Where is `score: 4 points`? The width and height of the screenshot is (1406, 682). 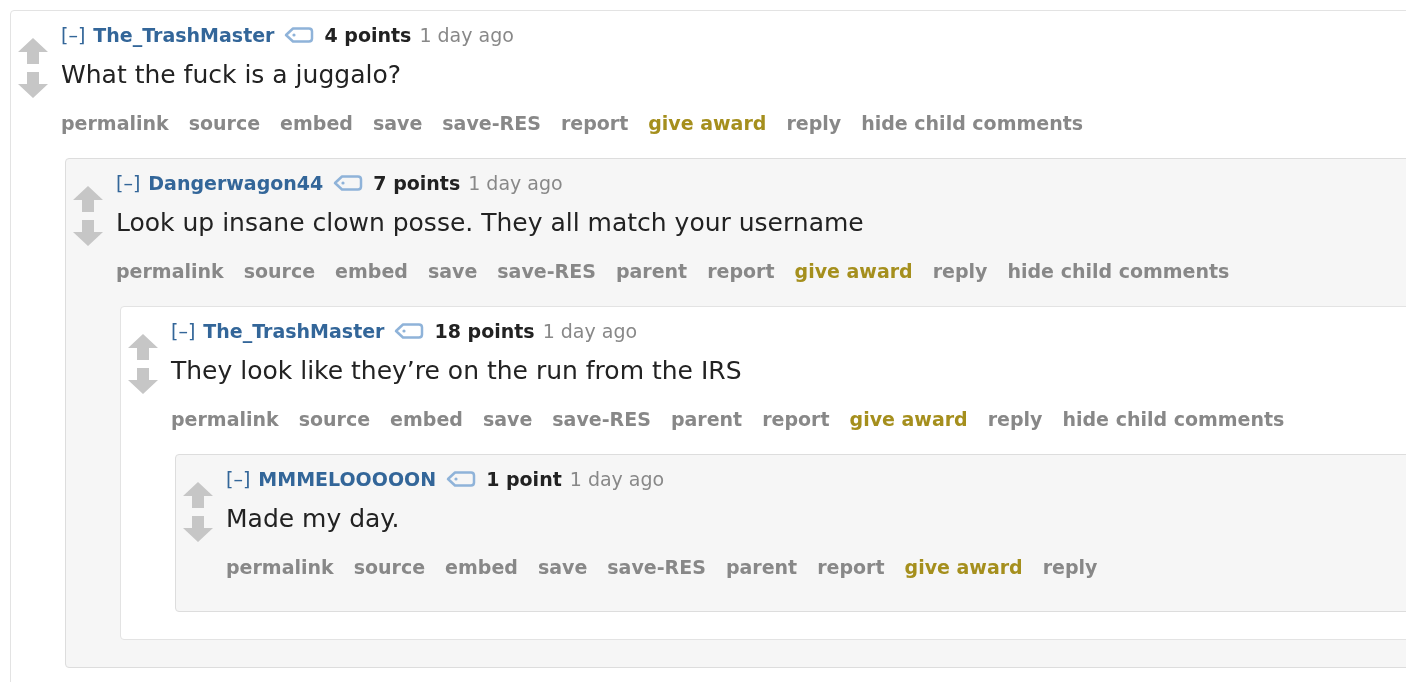
score: 4 points is located at coordinates (368, 35).